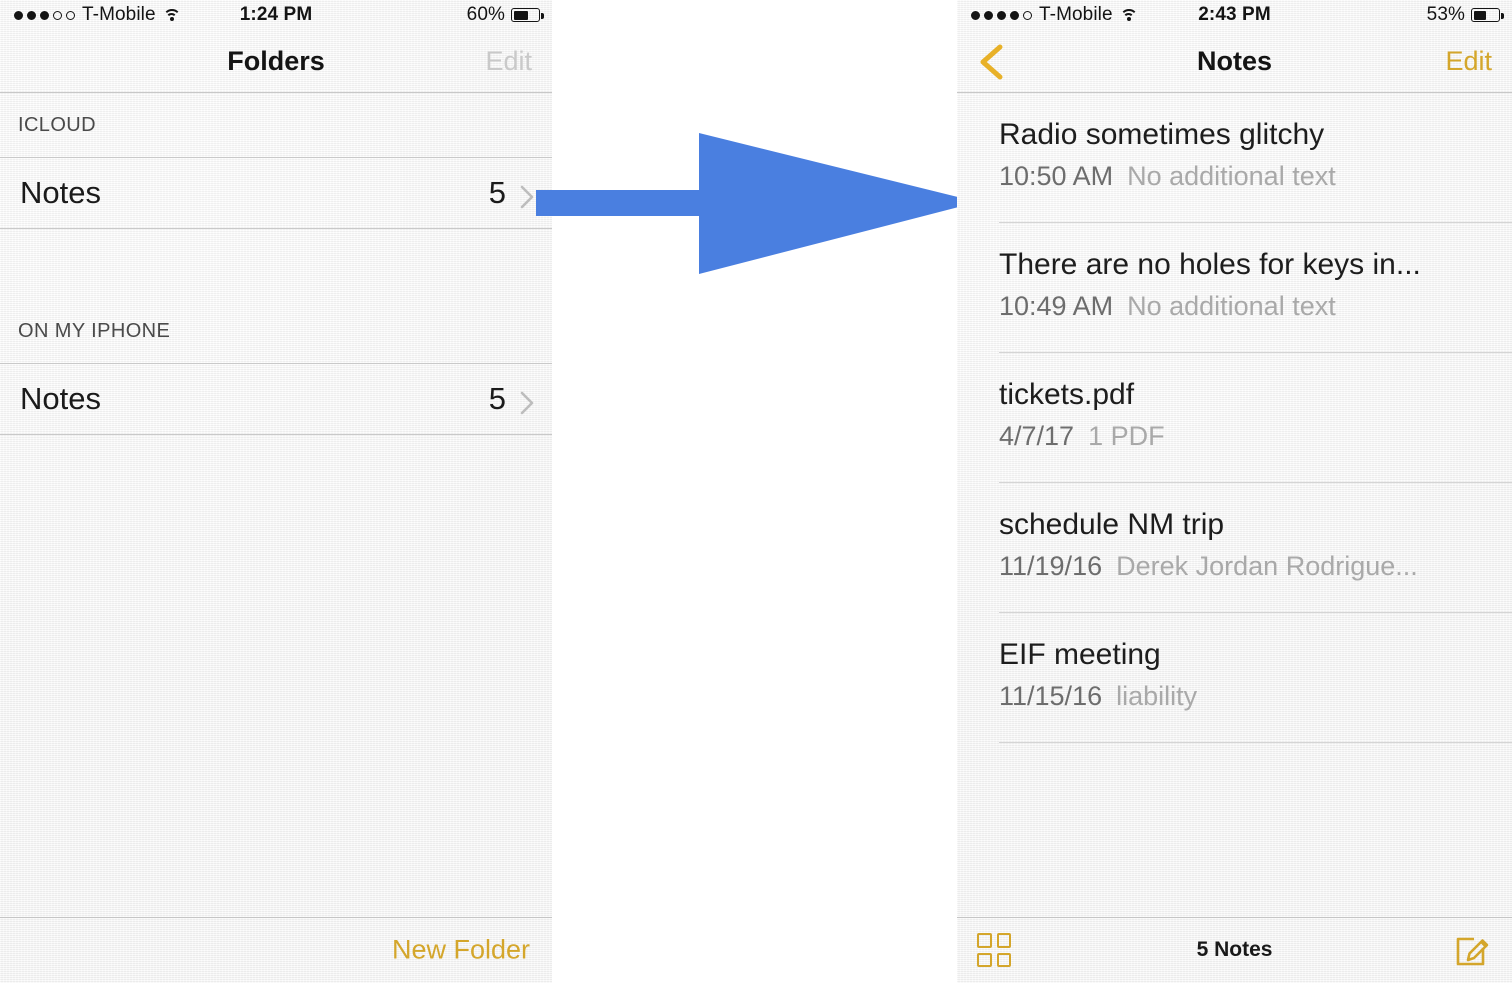 This screenshot has width=1512, height=983. I want to click on note-title: tickets.pdf, so click(1067, 394).